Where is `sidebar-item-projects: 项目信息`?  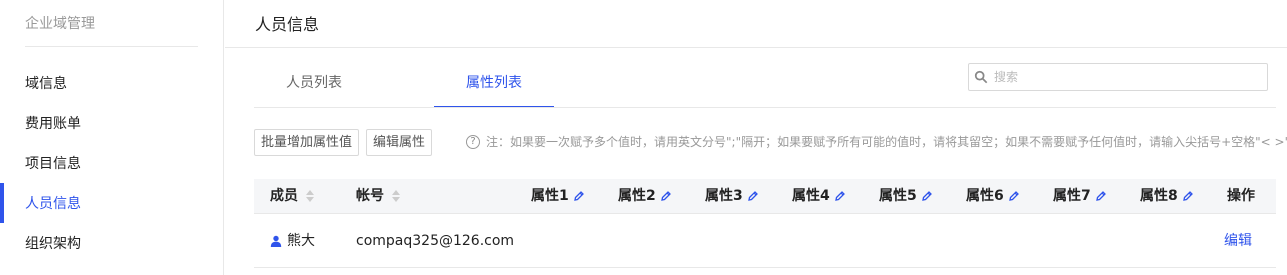
sidebar-item-projects: 项目信息 is located at coordinates (111, 163).